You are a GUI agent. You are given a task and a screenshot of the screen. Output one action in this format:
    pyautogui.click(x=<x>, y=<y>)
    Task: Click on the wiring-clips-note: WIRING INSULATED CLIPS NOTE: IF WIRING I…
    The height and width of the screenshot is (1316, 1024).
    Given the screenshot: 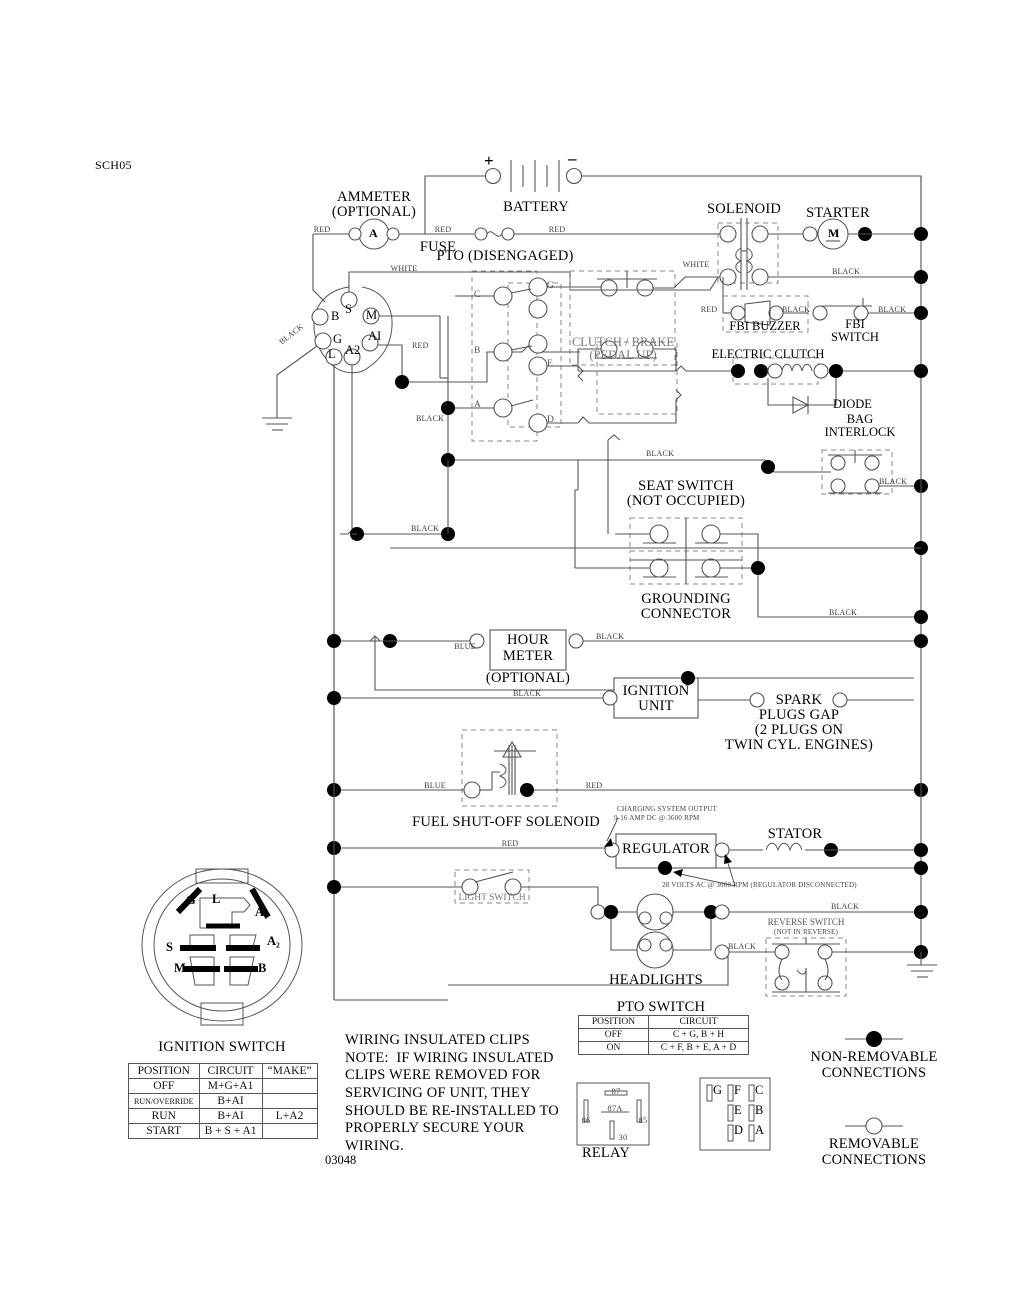 What is the action you would take?
    pyautogui.click(x=452, y=1093)
    